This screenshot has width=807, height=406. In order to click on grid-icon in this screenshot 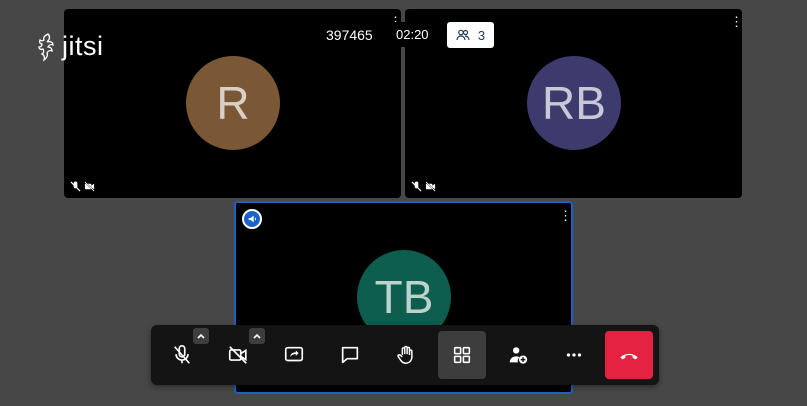, I will do `click(462, 355)`.